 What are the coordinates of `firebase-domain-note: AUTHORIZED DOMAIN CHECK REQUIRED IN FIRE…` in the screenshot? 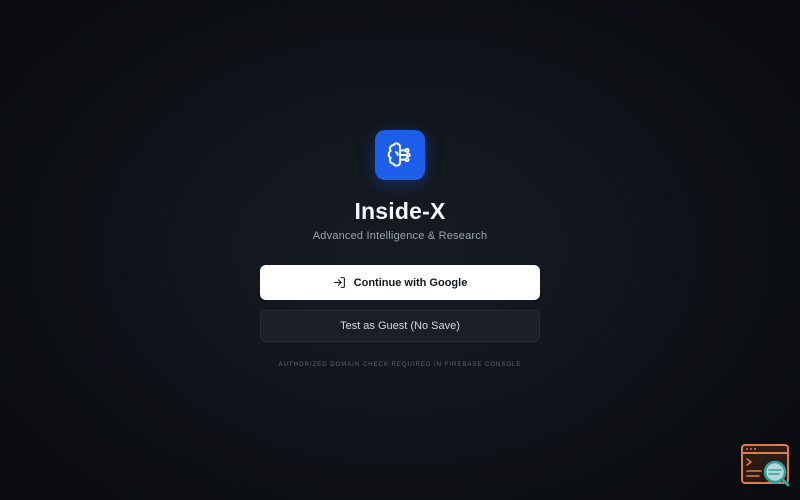 It's located at (400, 365).